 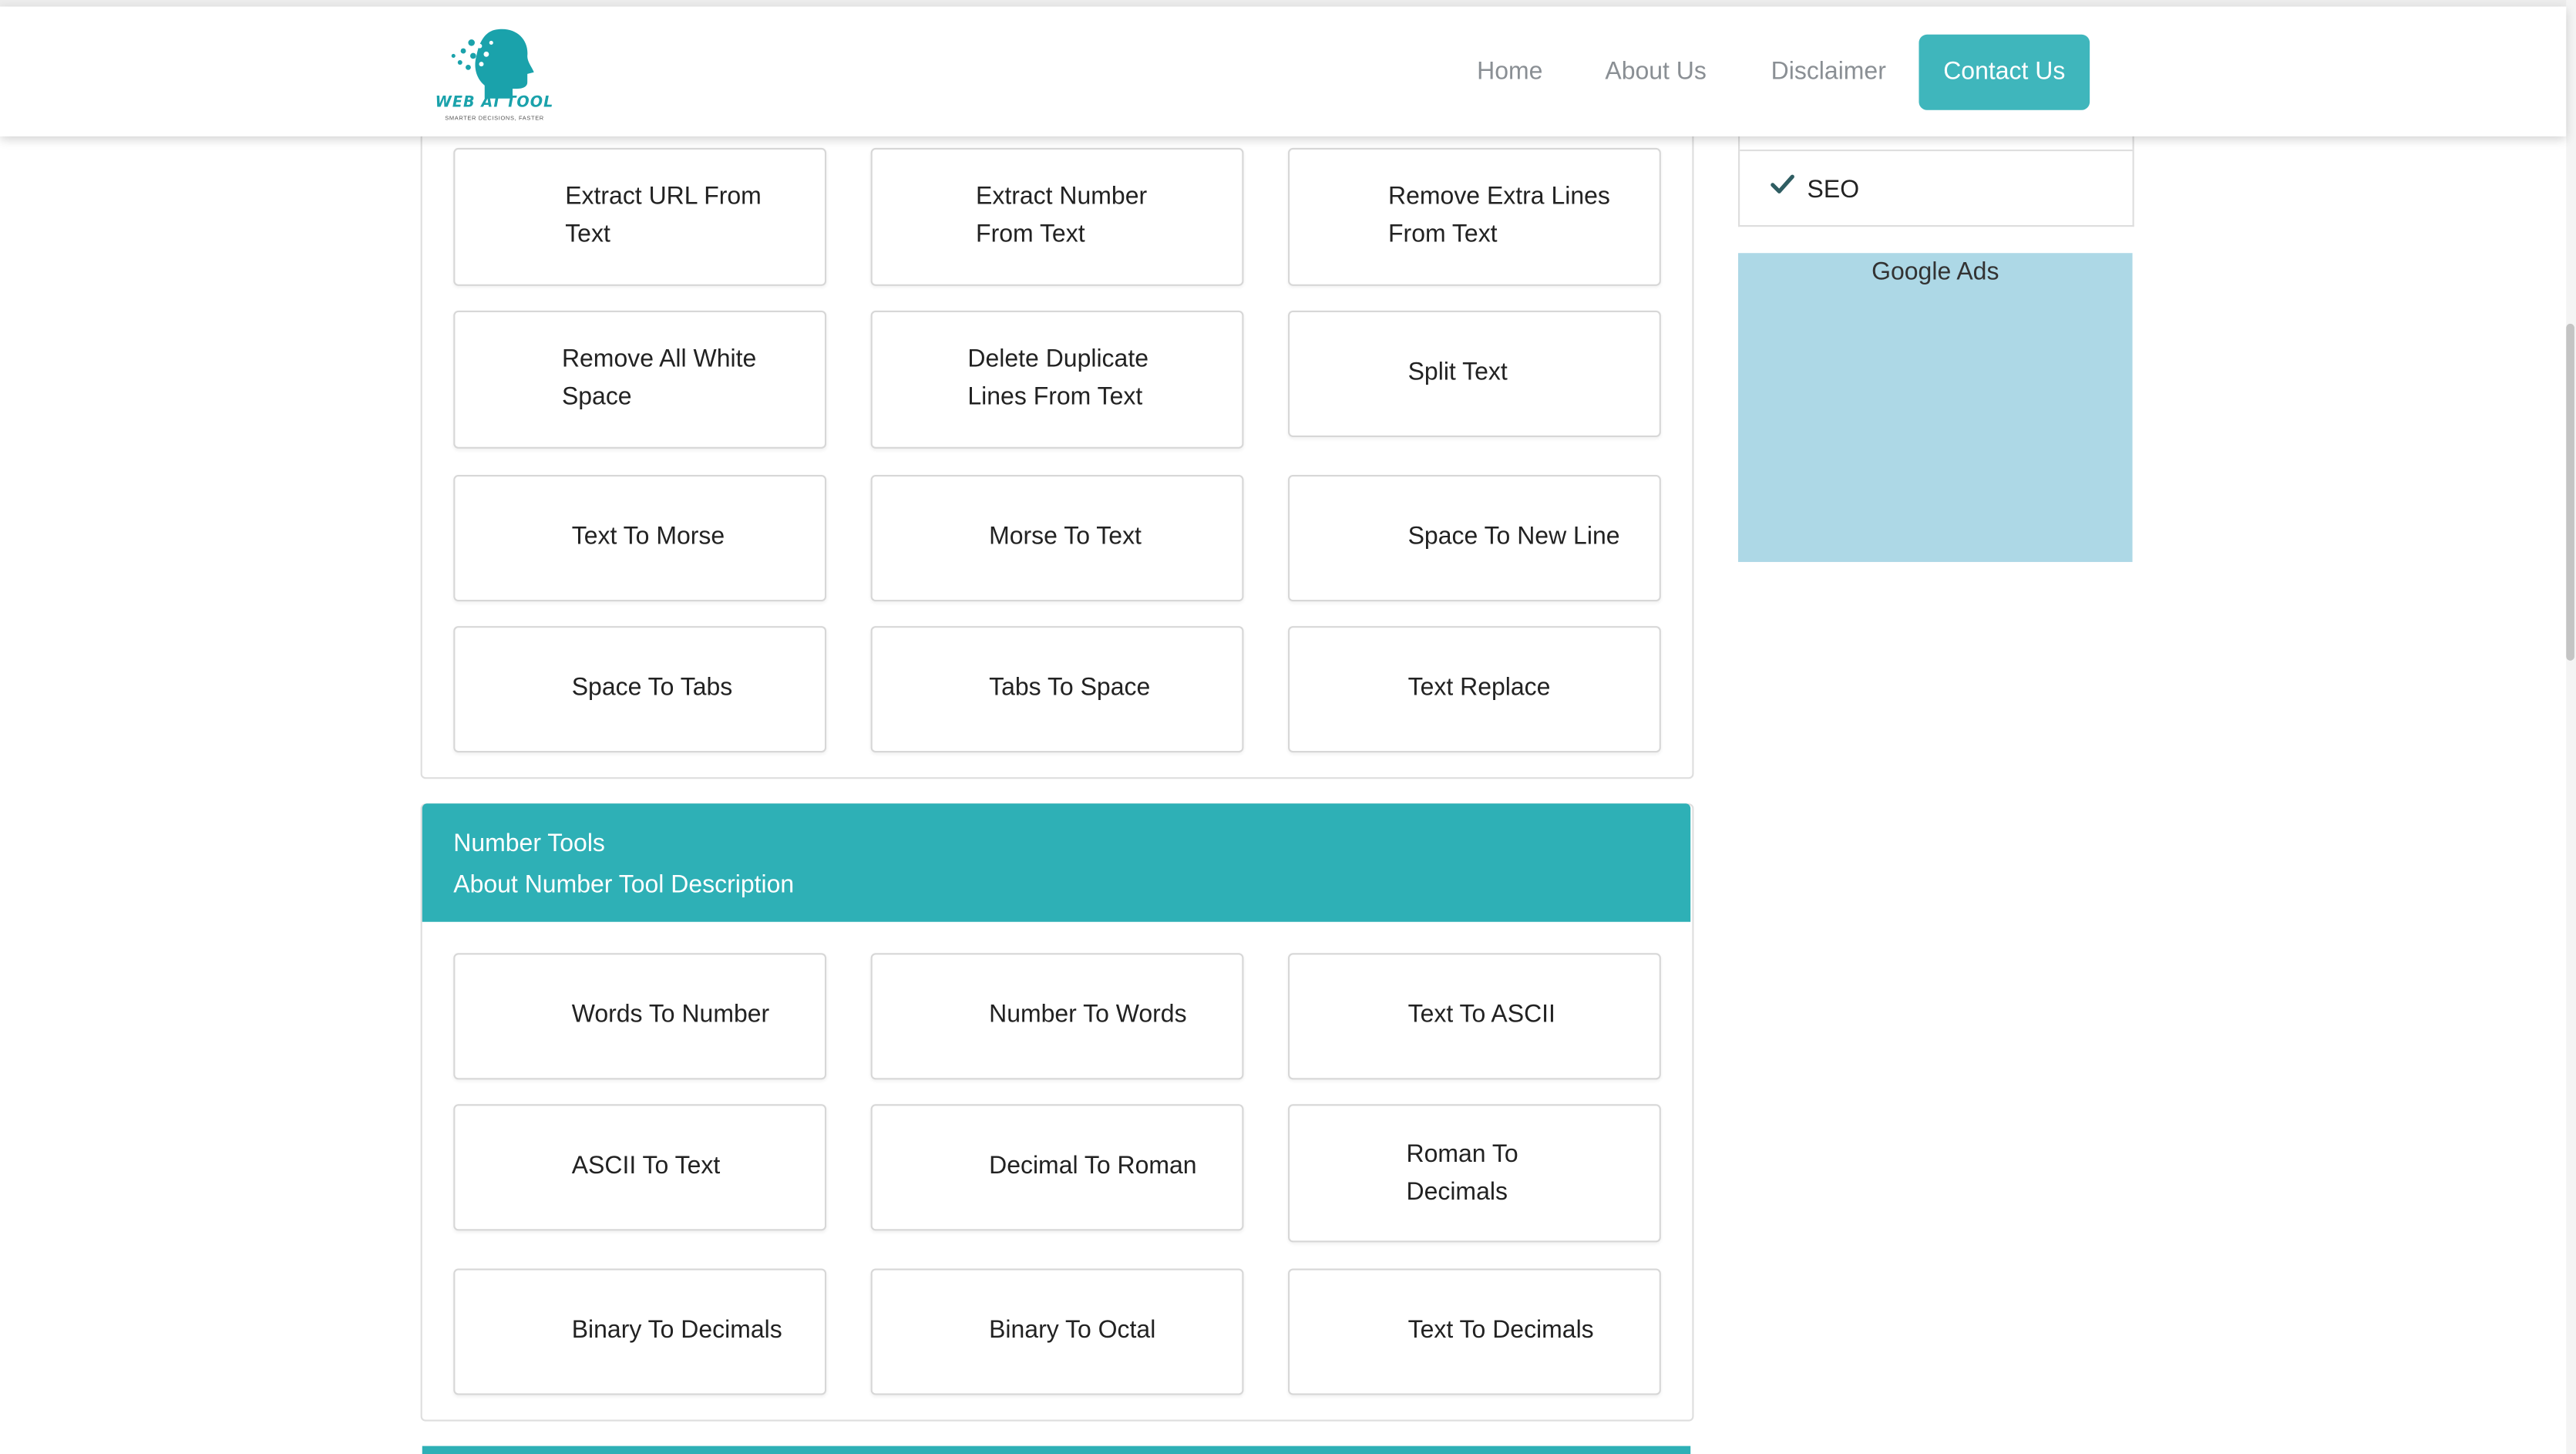 I want to click on tool-label: Text, so click(x=587, y=234).